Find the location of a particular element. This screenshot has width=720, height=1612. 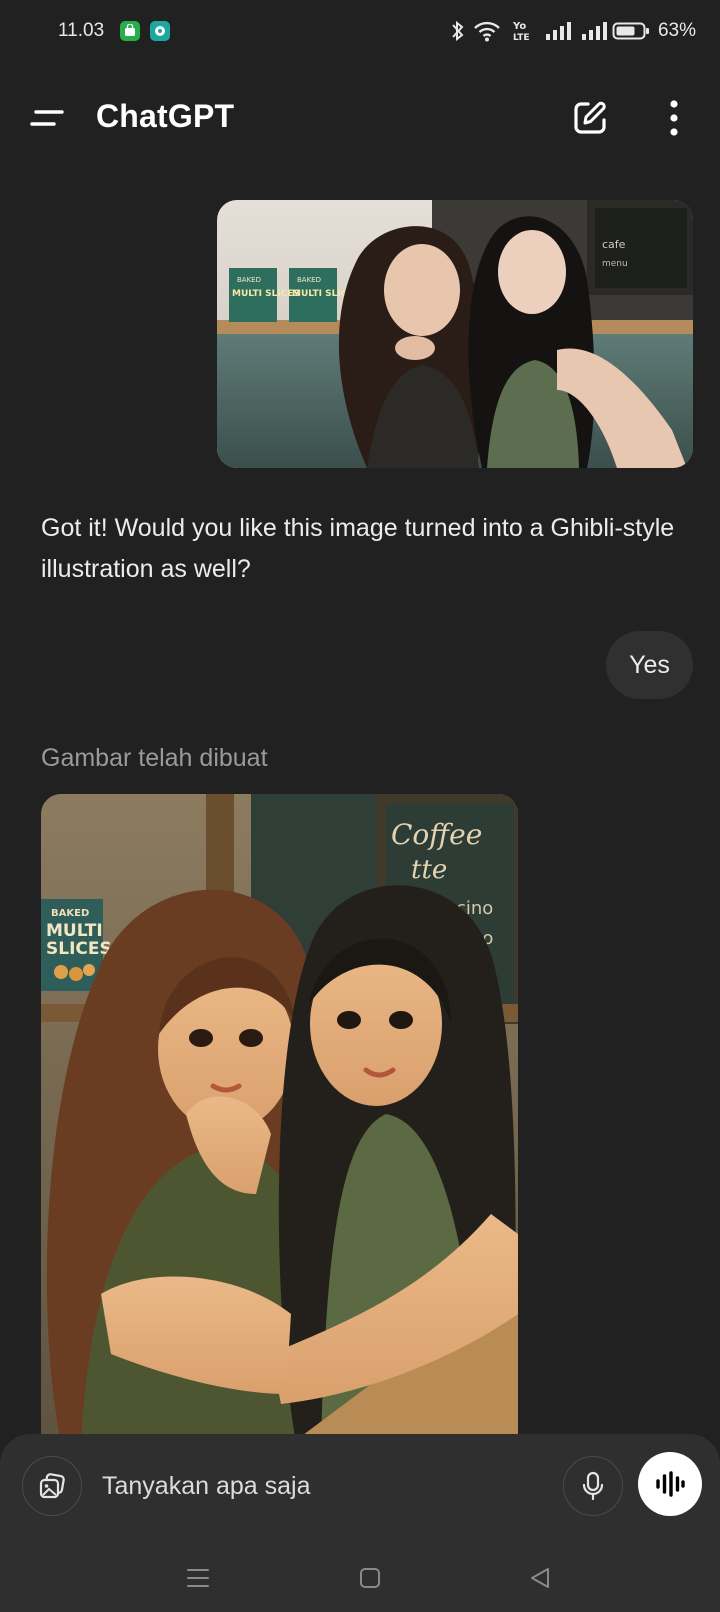

back-icon is located at coordinates (540, 1578).